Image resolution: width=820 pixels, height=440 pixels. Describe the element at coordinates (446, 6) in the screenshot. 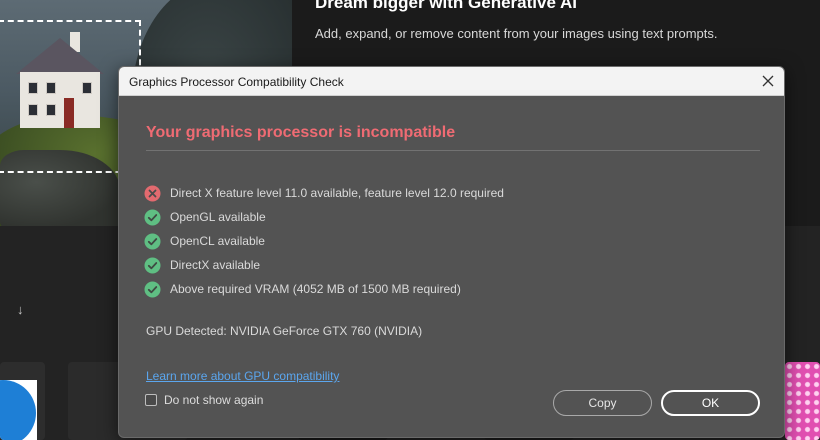

I see `hero-title: Dream bigger with Generative AI` at that location.